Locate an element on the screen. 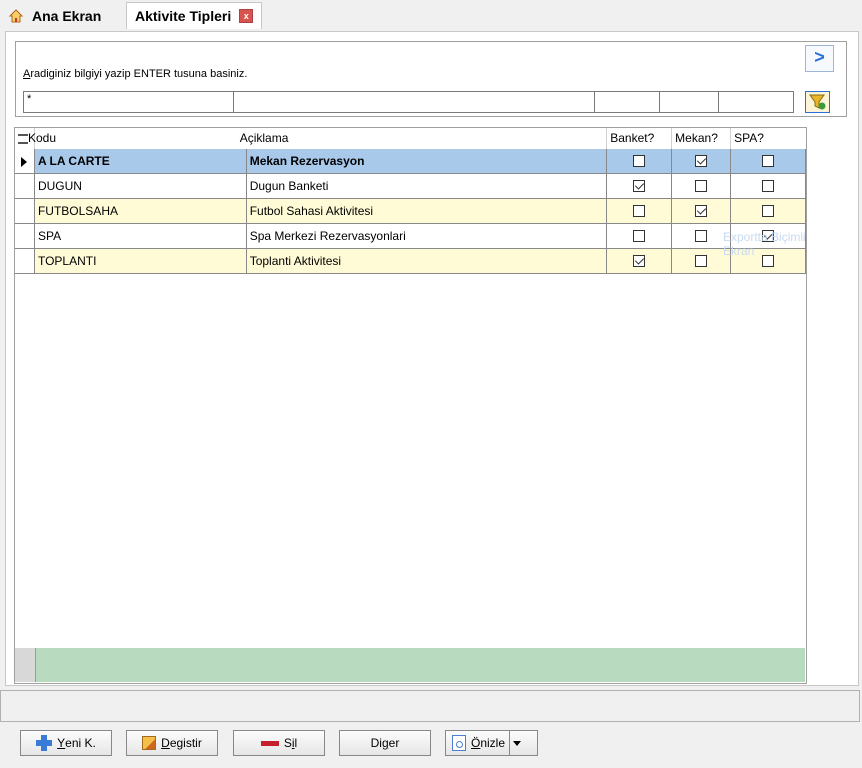 The image size is (862, 768). current-row-icon is located at coordinates (24, 162).